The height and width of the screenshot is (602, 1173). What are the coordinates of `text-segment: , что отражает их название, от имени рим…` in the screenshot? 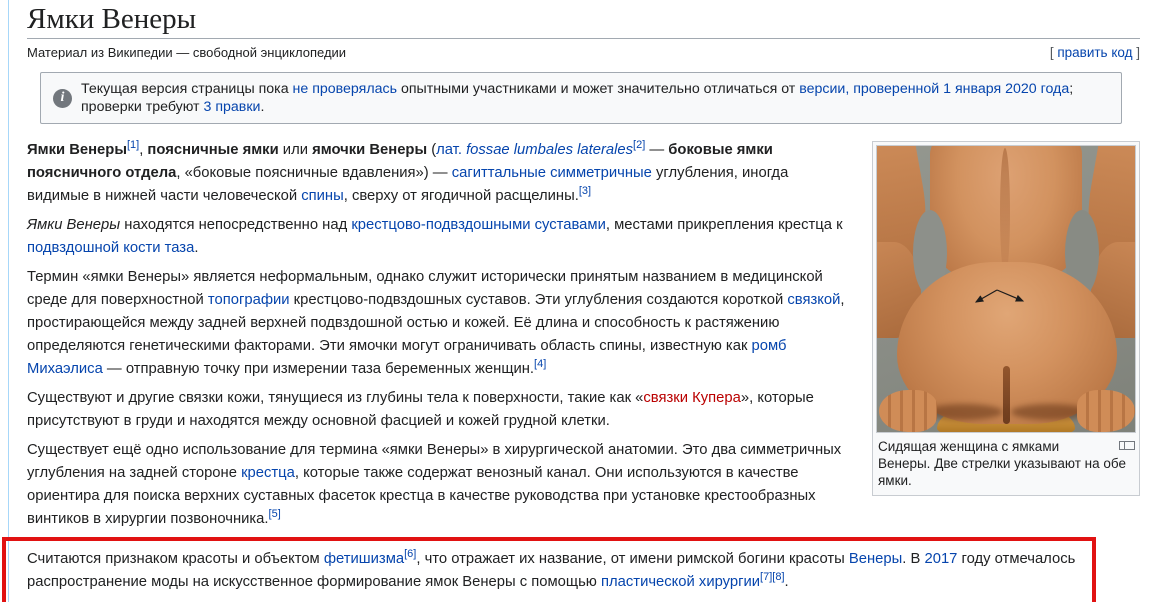 It's located at (632, 559).